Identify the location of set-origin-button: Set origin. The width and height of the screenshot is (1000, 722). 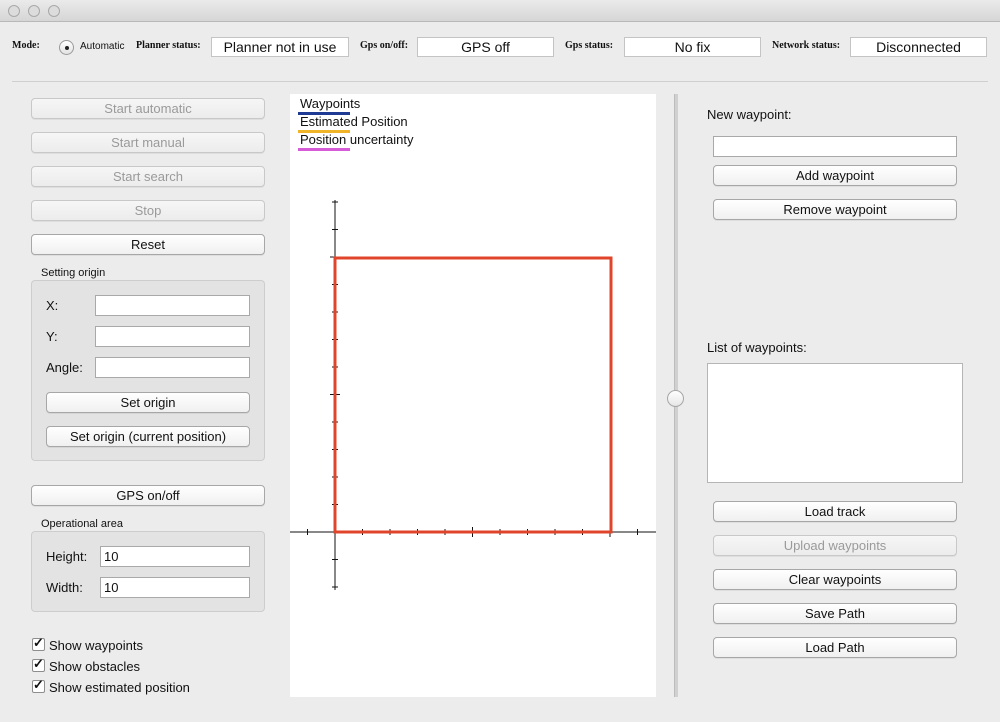
(148, 402).